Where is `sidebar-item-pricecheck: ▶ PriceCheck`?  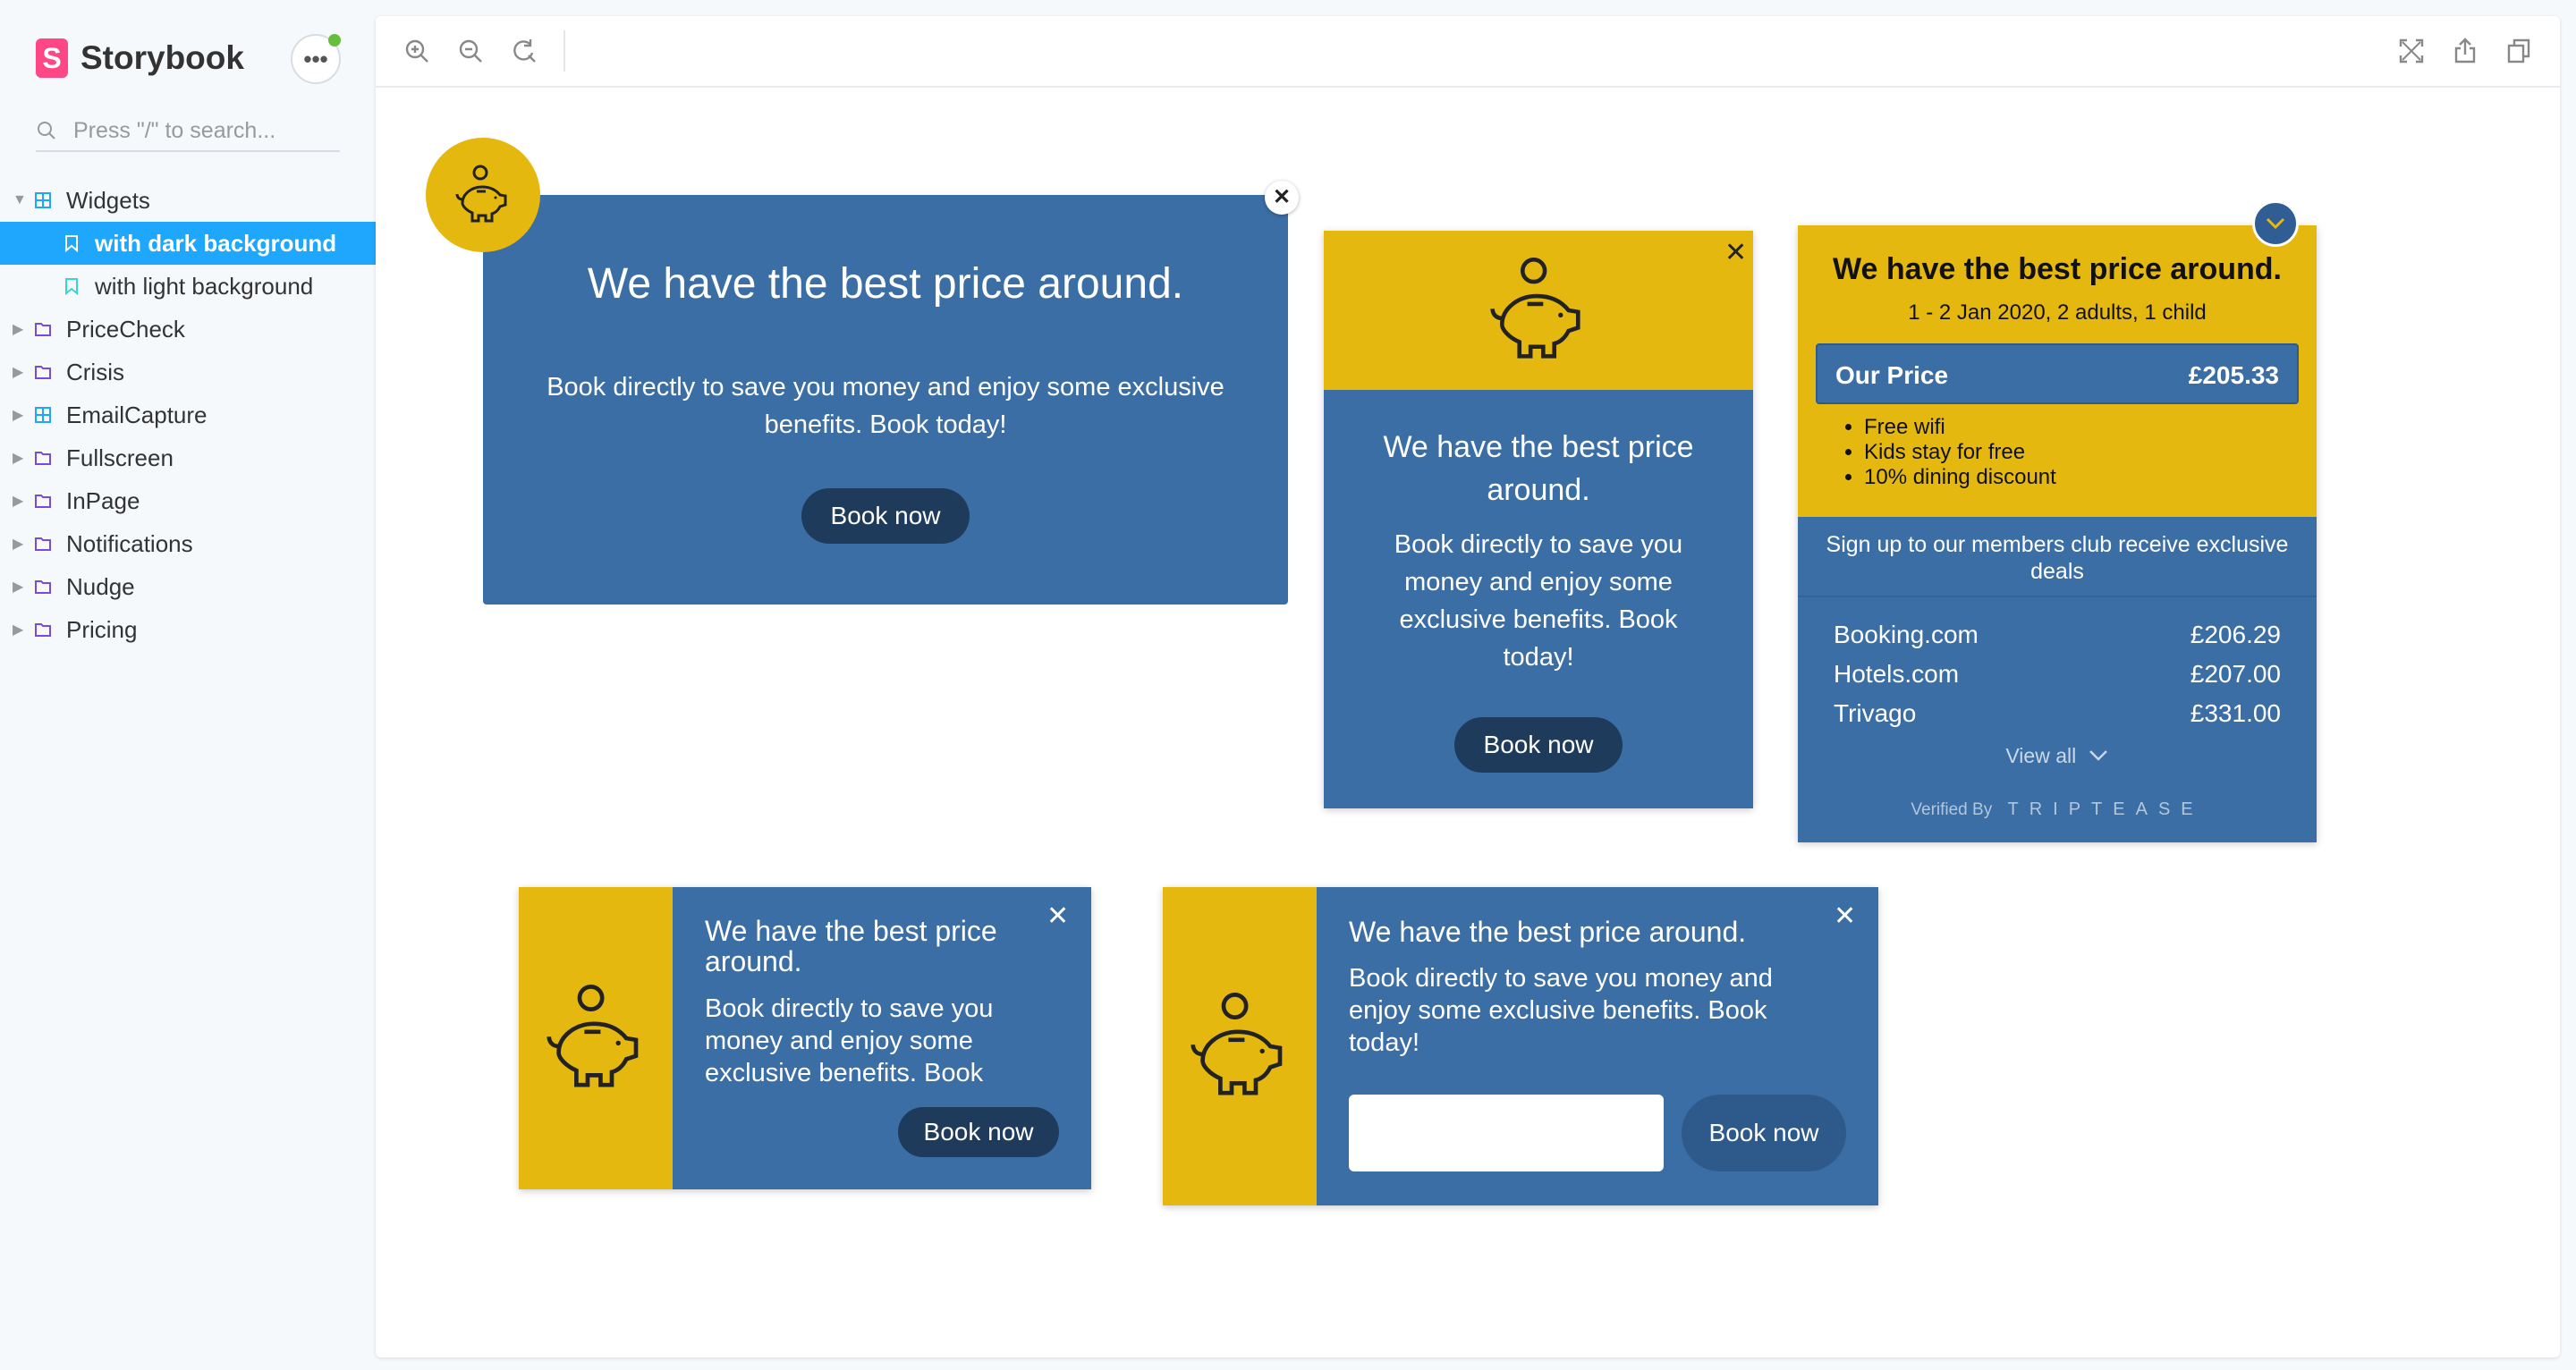 sidebar-item-pricecheck: ▶ PriceCheck is located at coordinates (188, 329).